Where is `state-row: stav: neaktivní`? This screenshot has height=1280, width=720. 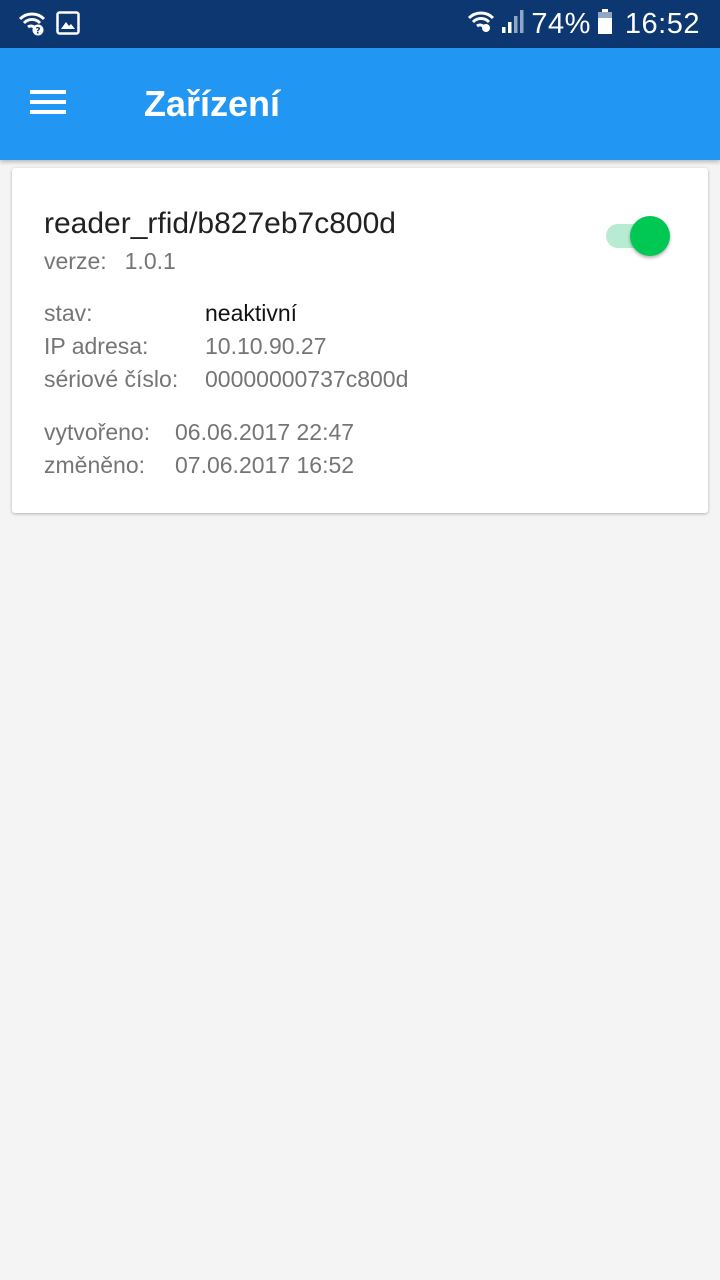 state-row: stav: neaktivní is located at coordinates (68, 313).